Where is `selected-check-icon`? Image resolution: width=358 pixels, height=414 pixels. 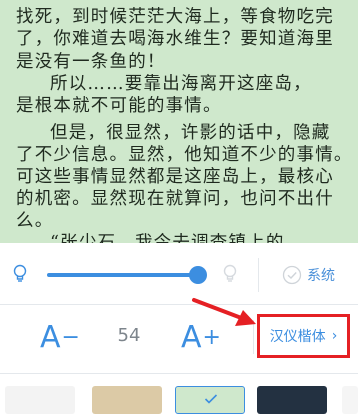 selected-check-icon is located at coordinates (211, 399).